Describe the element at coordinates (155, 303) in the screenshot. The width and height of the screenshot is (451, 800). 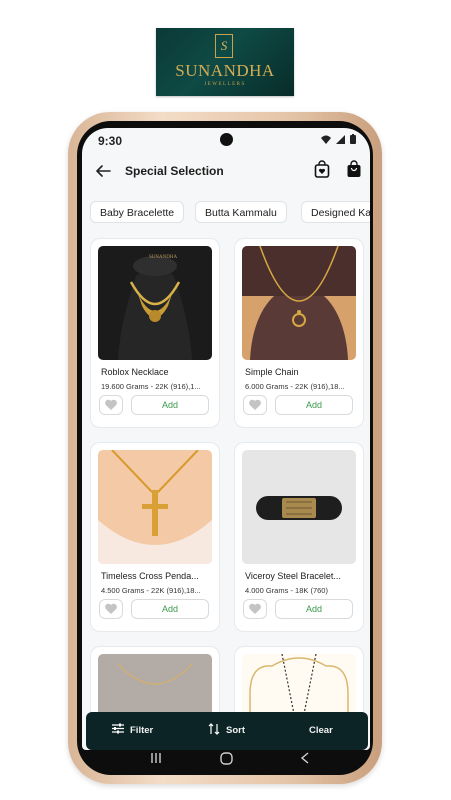
I see `product-image: SUNANDHA` at that location.